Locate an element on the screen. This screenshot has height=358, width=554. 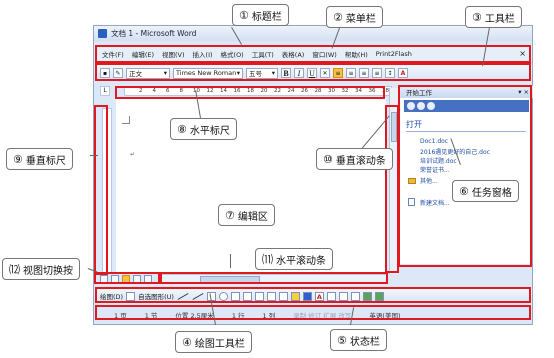
page-corner-mark is located at coordinates (126, 120).